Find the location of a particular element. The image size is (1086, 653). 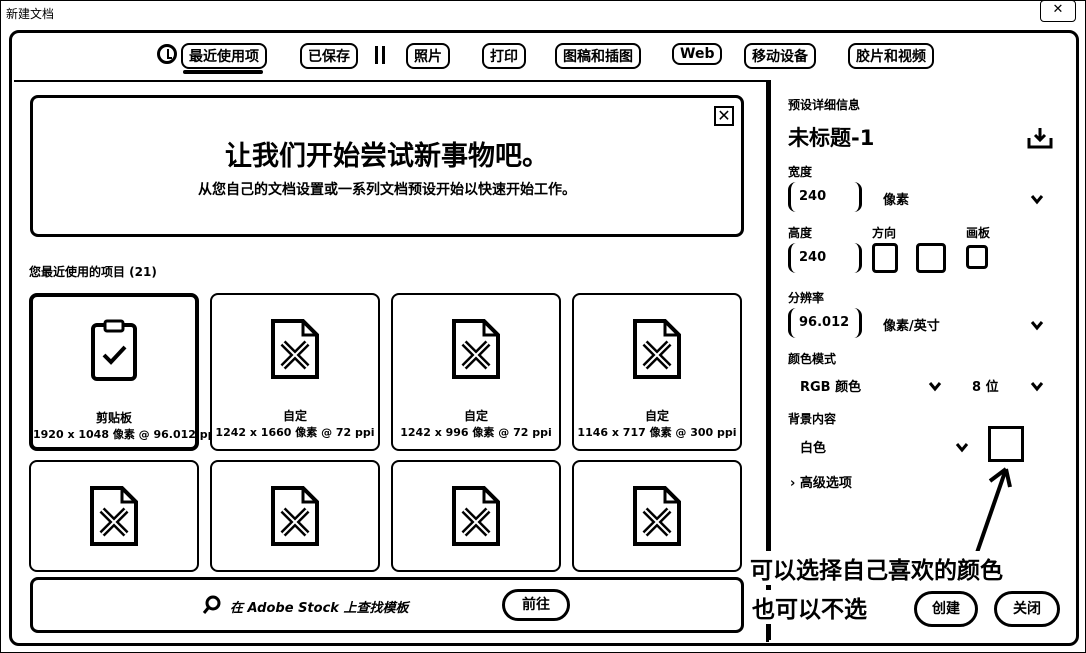

tab-art-illustration: 图稿和插图 is located at coordinates (598, 56).